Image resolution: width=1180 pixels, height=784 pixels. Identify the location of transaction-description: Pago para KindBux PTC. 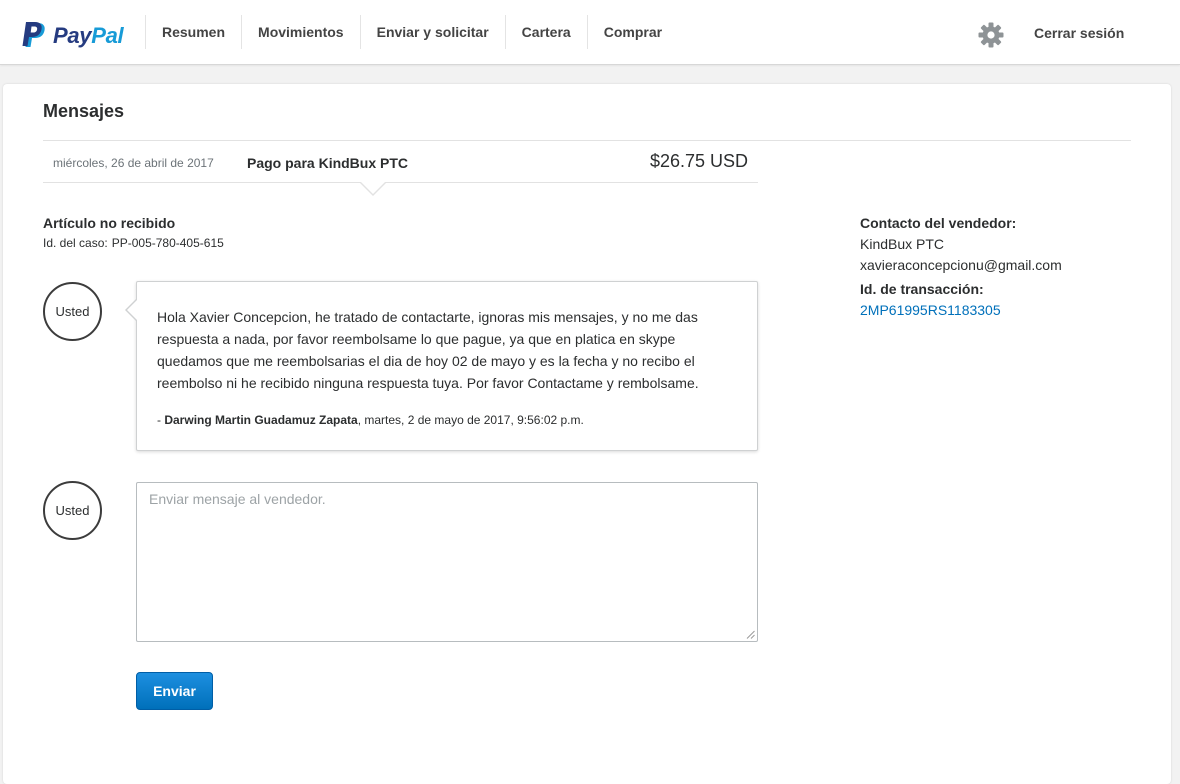
(328, 163).